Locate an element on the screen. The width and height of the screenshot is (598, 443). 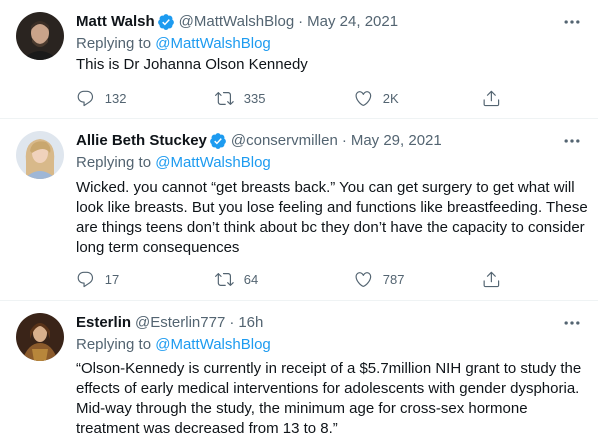
avatar-matt-walsh is located at coordinates (40, 36).